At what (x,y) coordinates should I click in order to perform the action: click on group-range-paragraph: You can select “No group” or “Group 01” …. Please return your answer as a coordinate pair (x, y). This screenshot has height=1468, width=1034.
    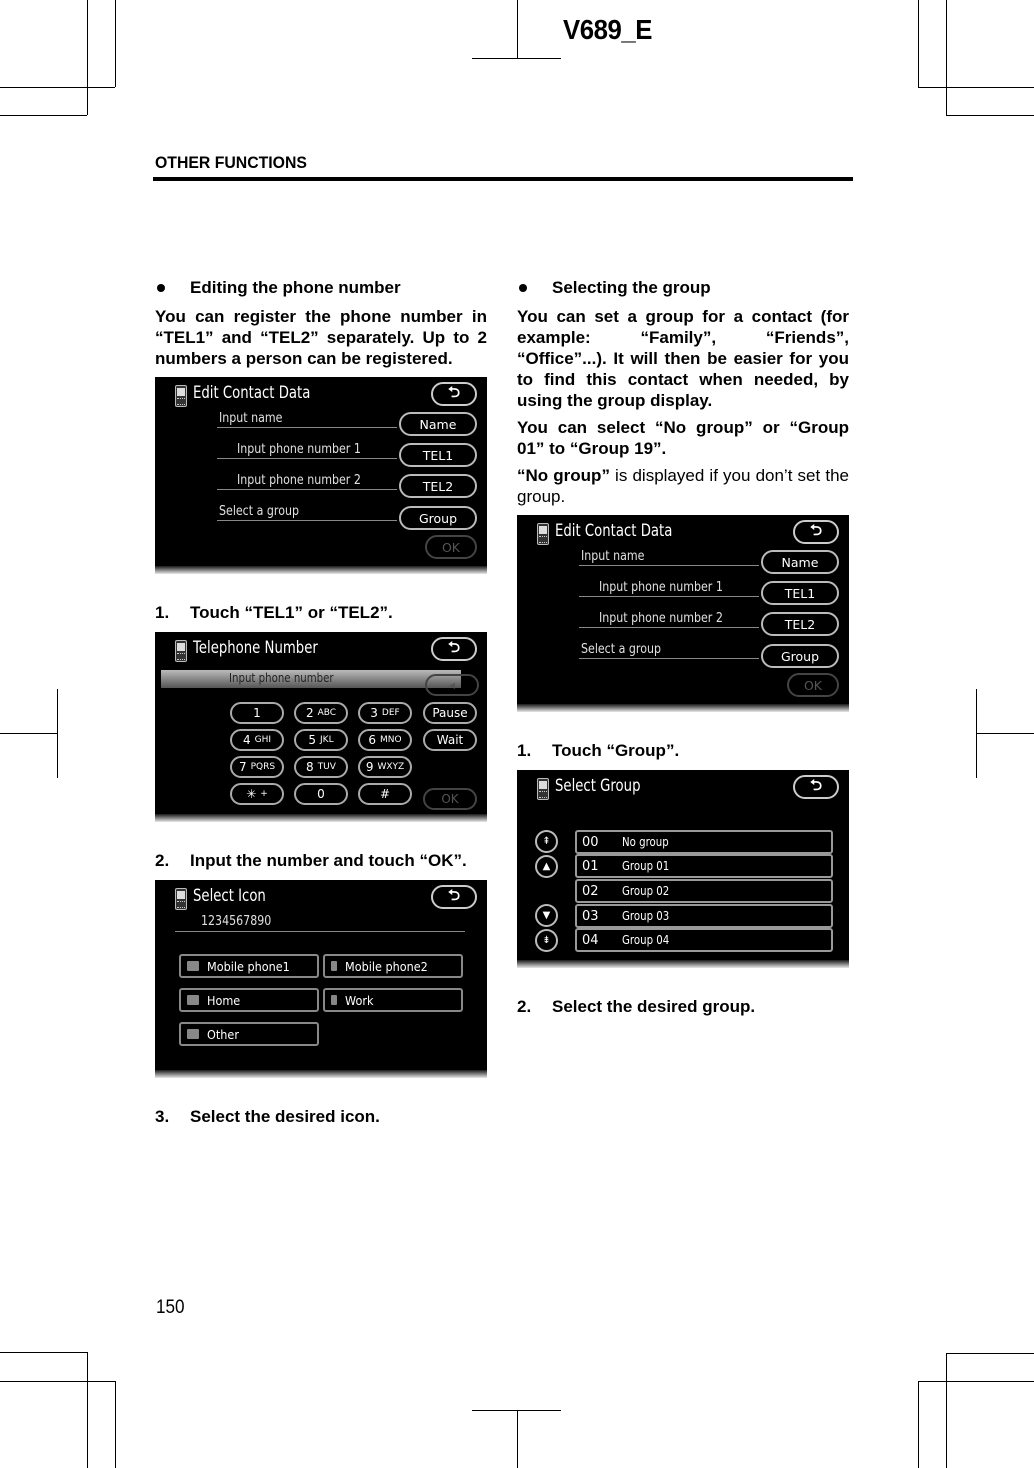
    Looking at the image, I should click on (683, 438).